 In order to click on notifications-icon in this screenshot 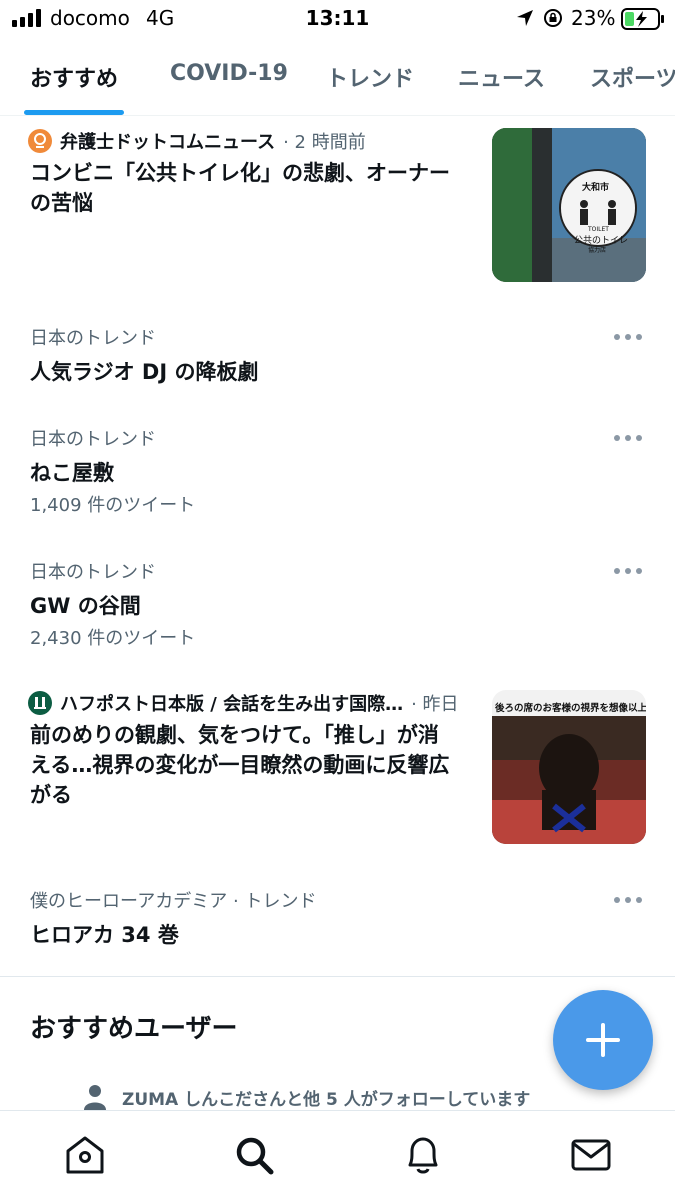, I will do `click(423, 1155)`.